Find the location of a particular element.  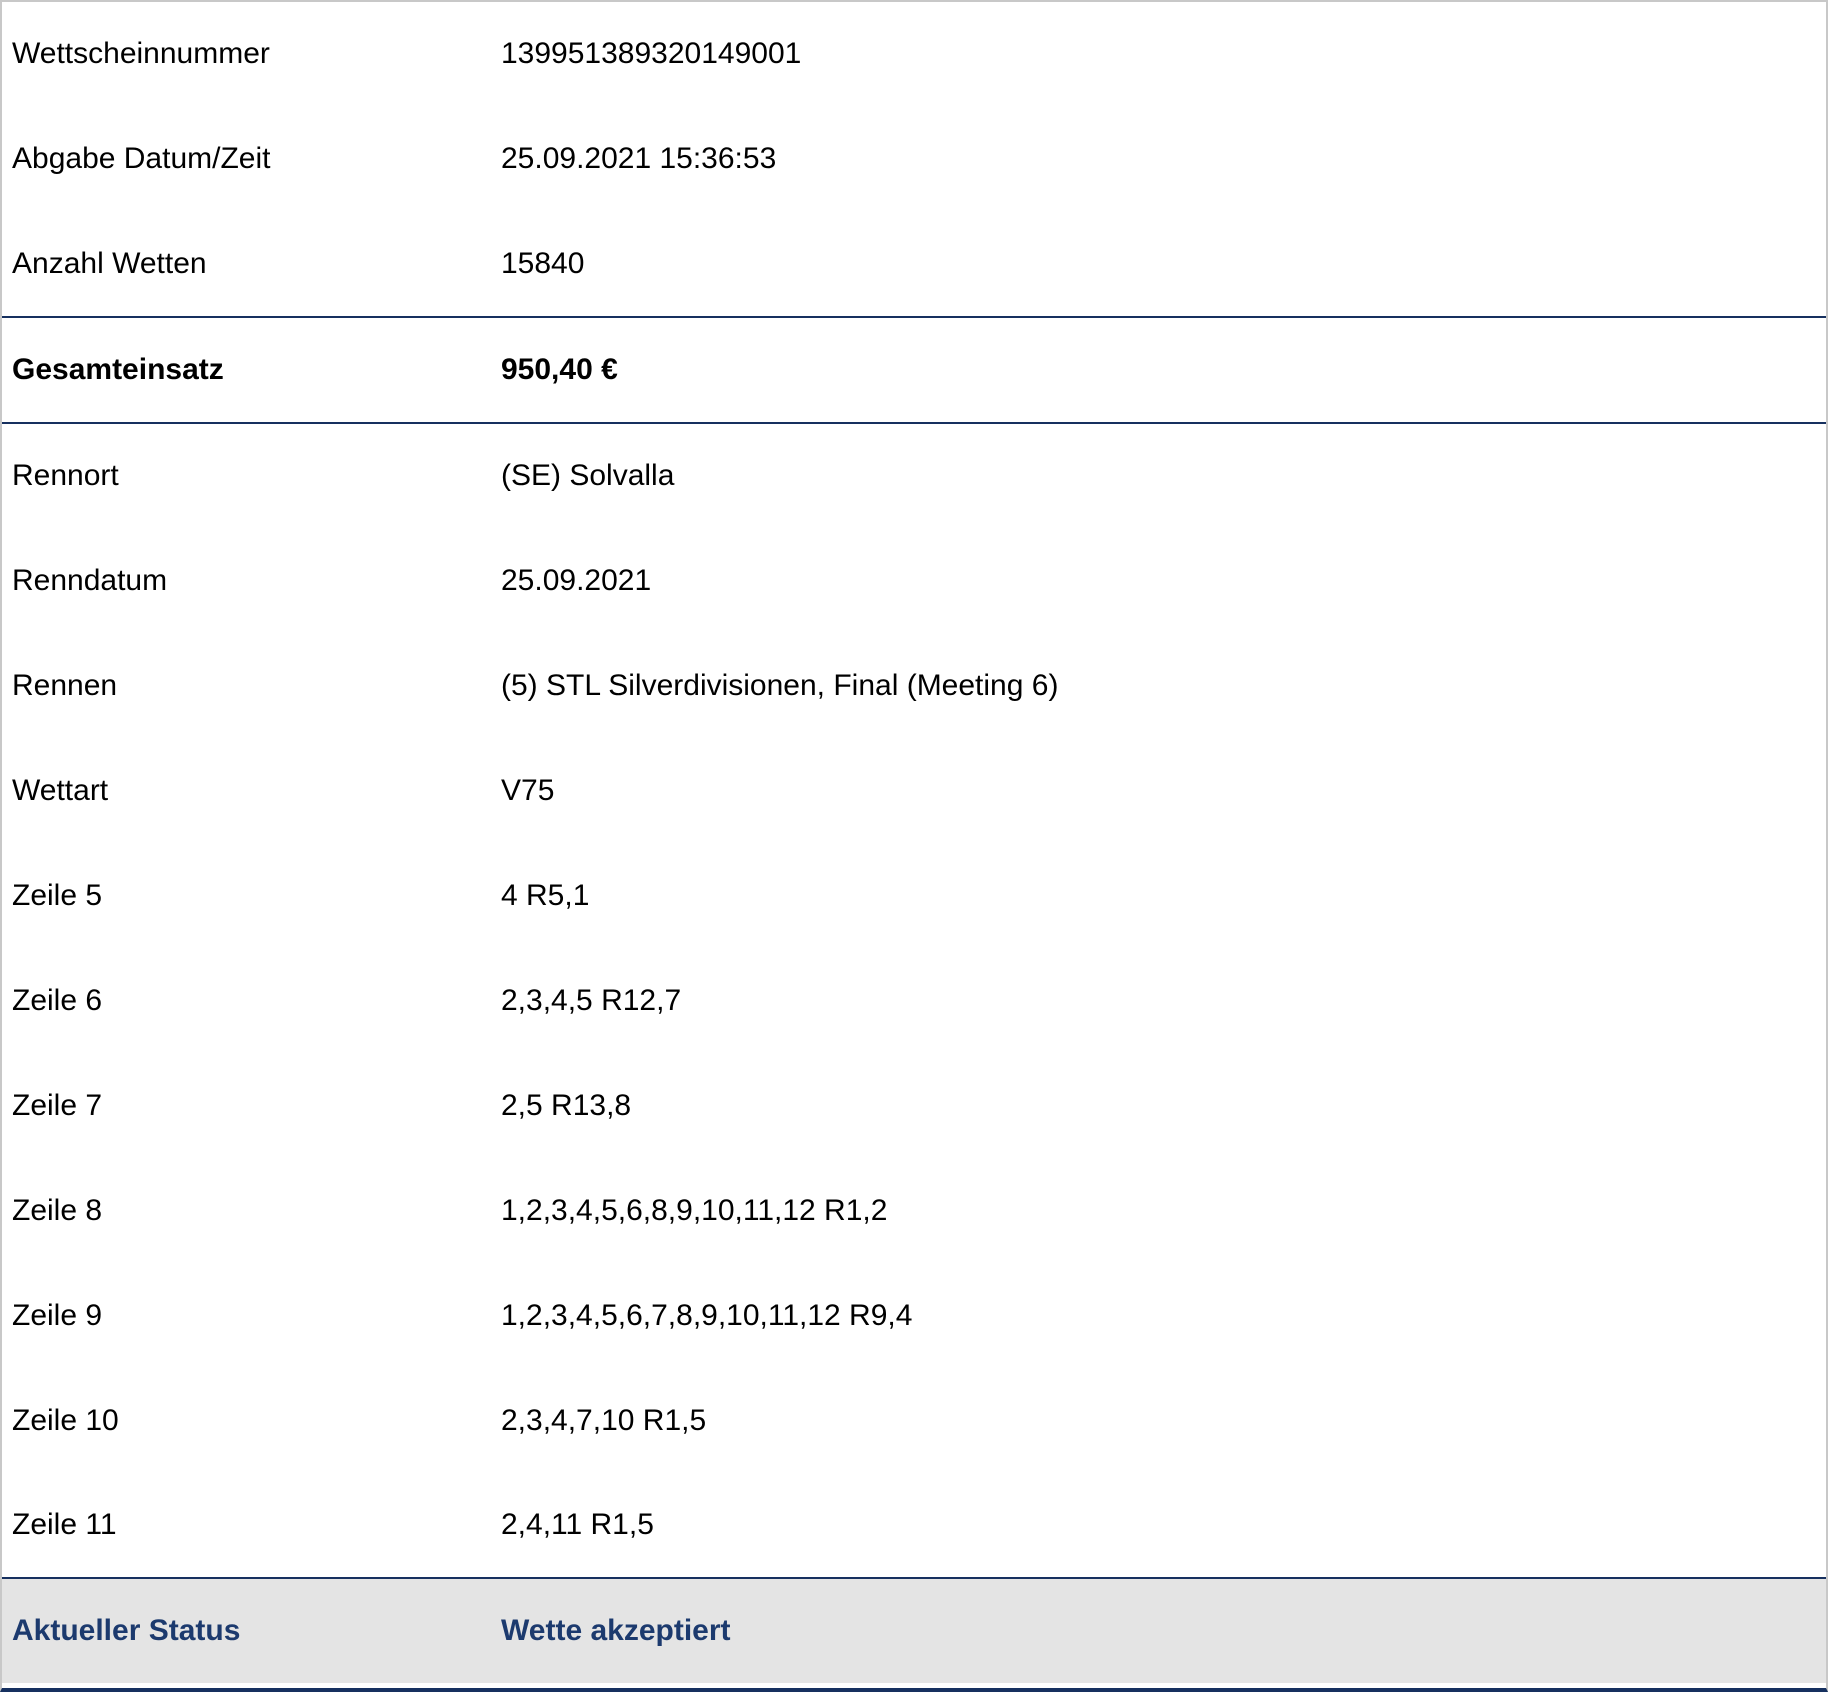

detail-value: V75 is located at coordinates (528, 790).